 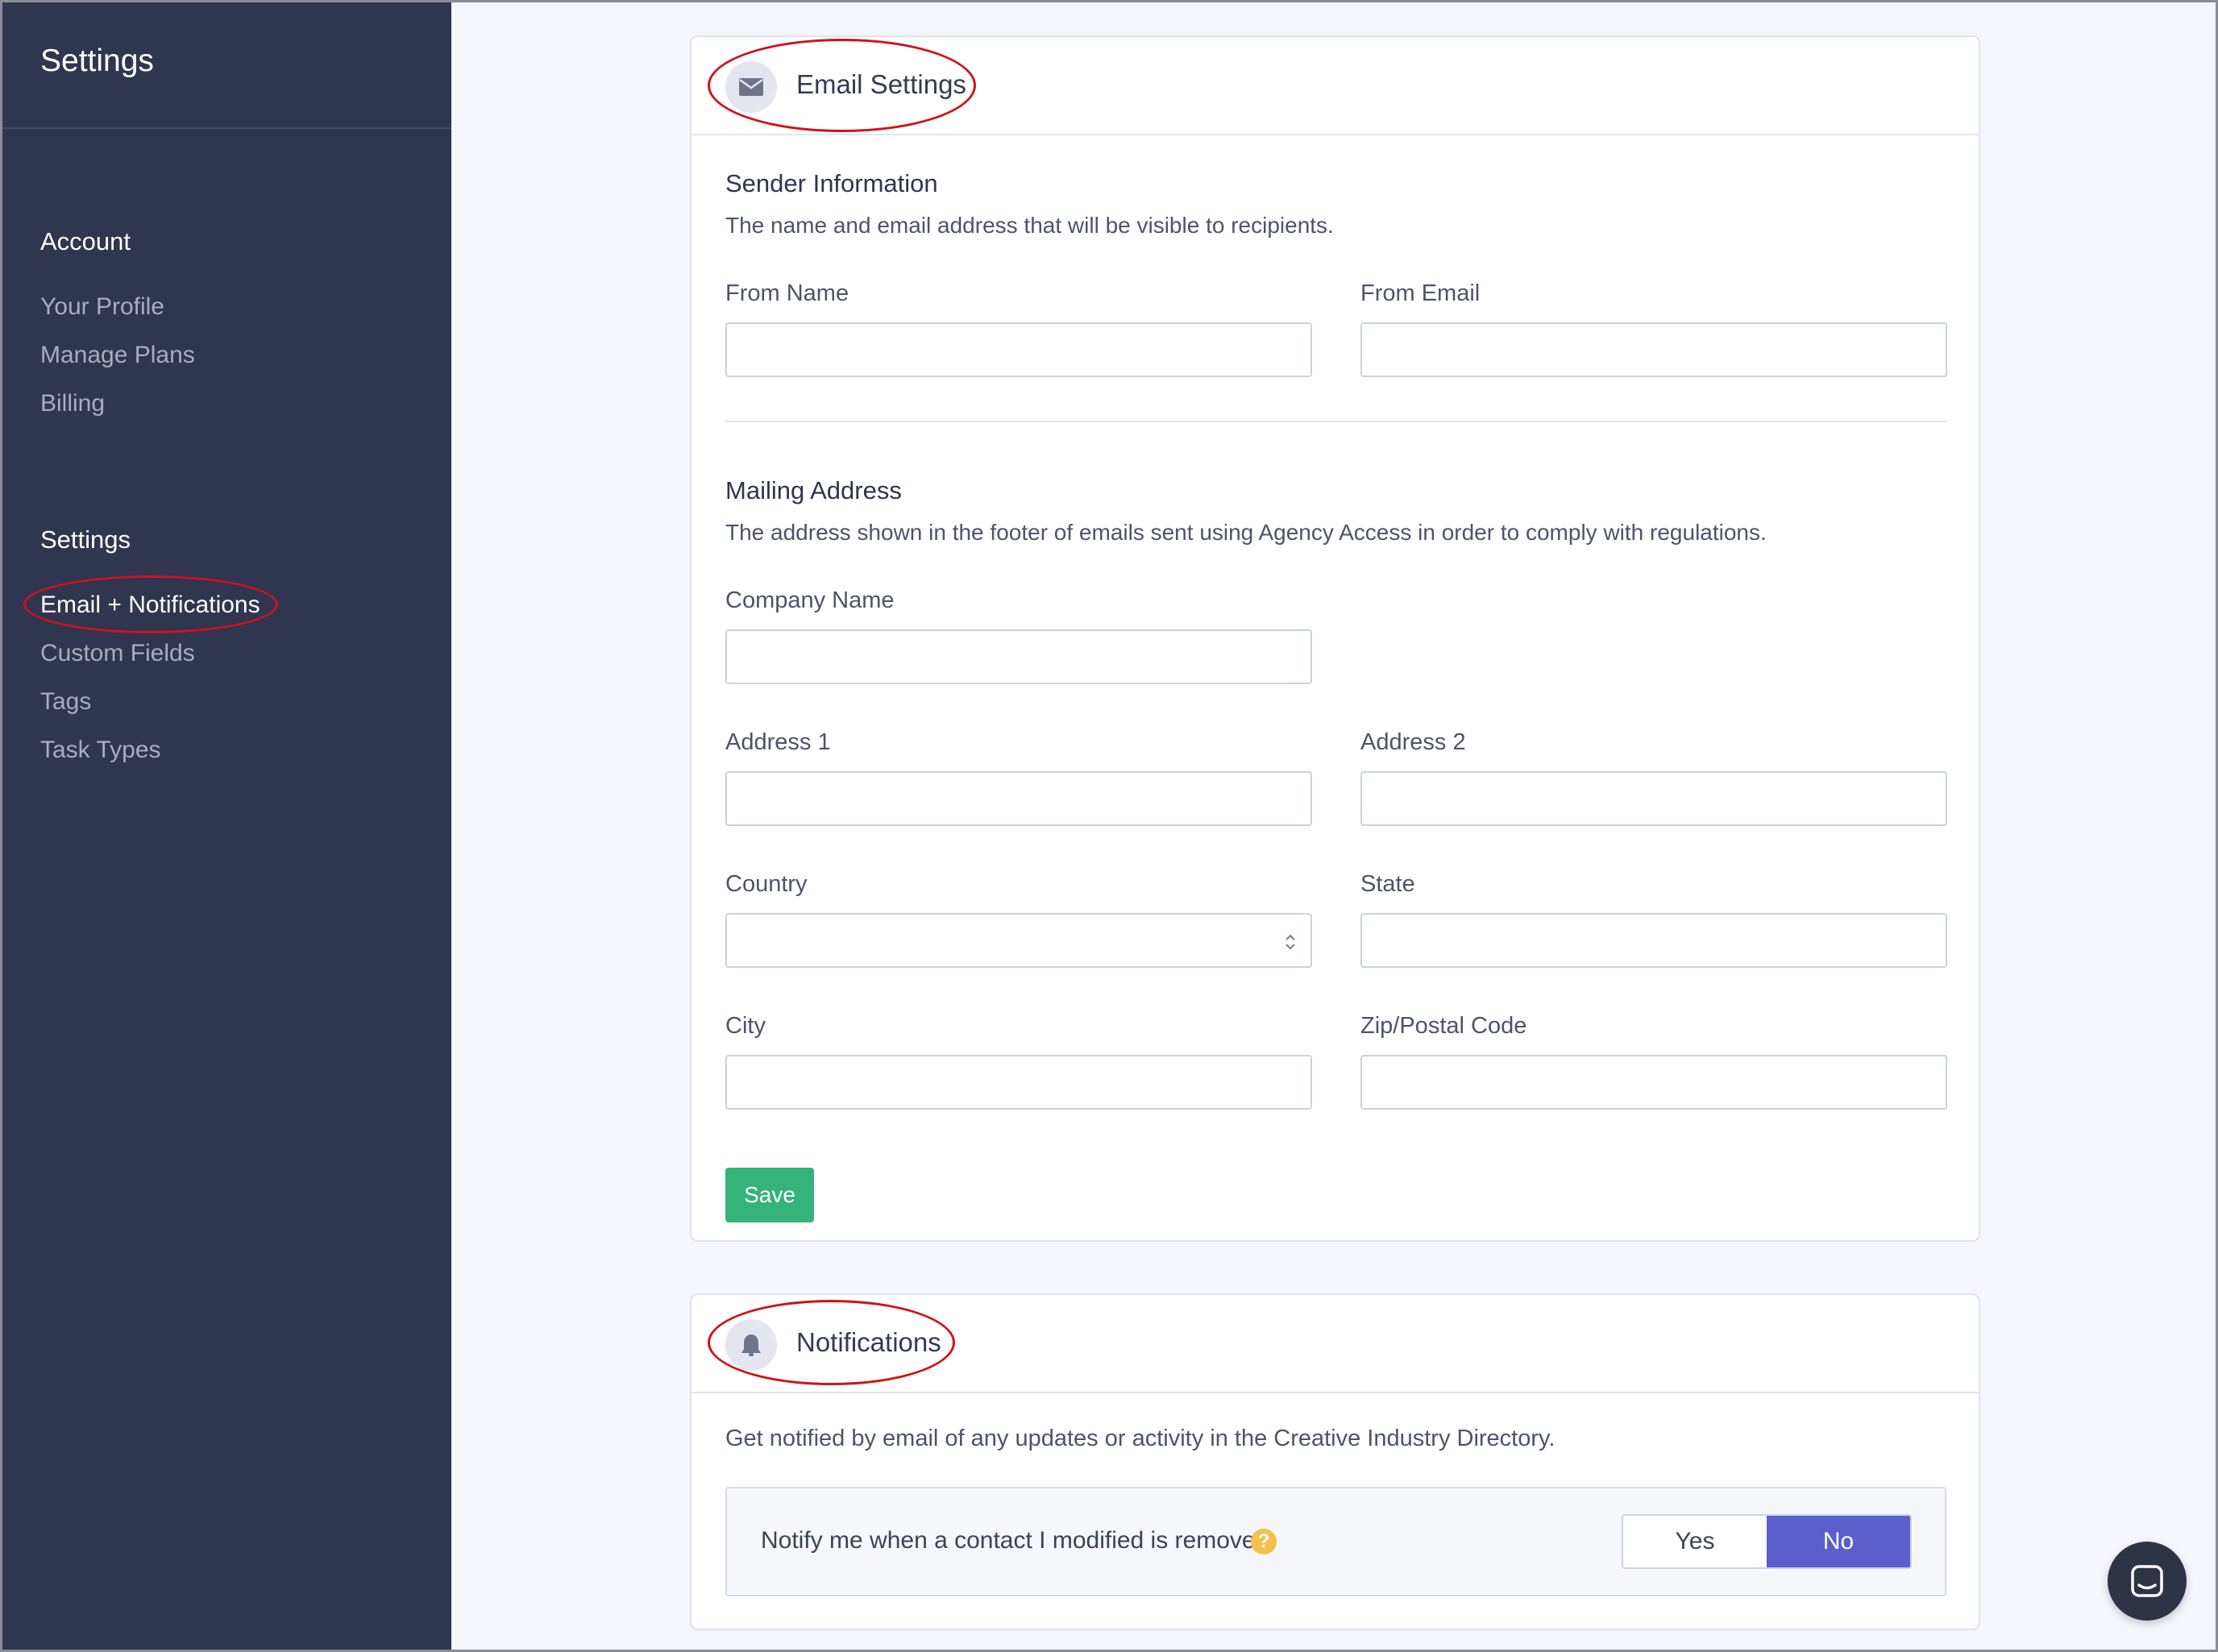 I want to click on sidebar-title: Settings, so click(x=97, y=61).